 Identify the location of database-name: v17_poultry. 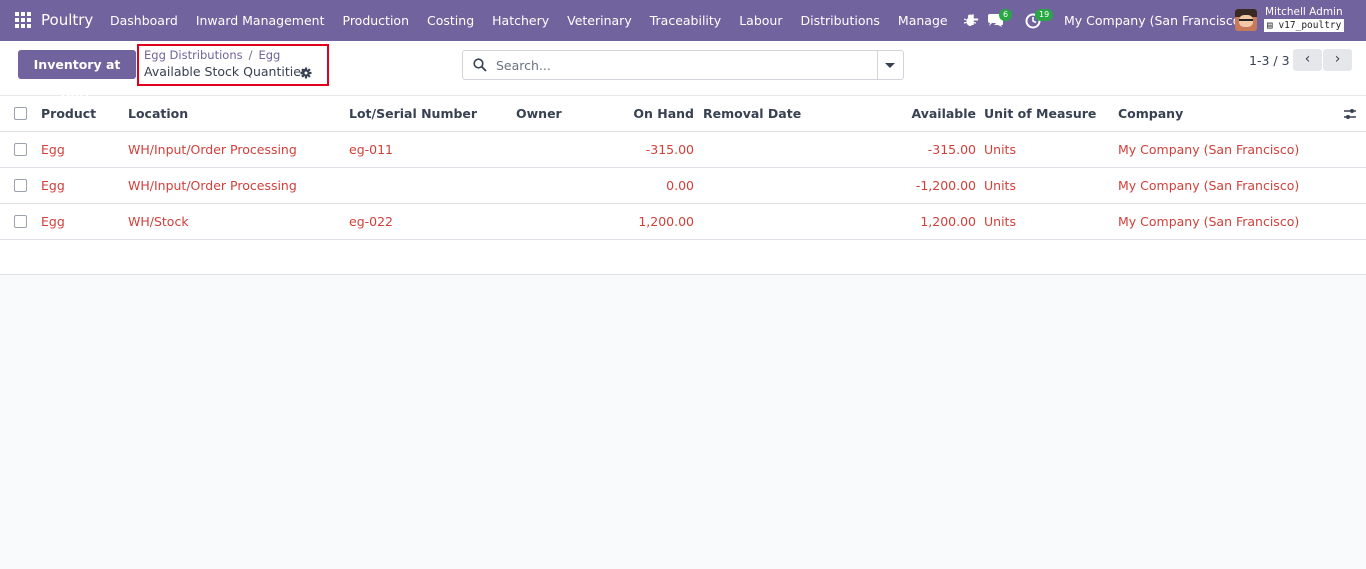
(1310, 25).